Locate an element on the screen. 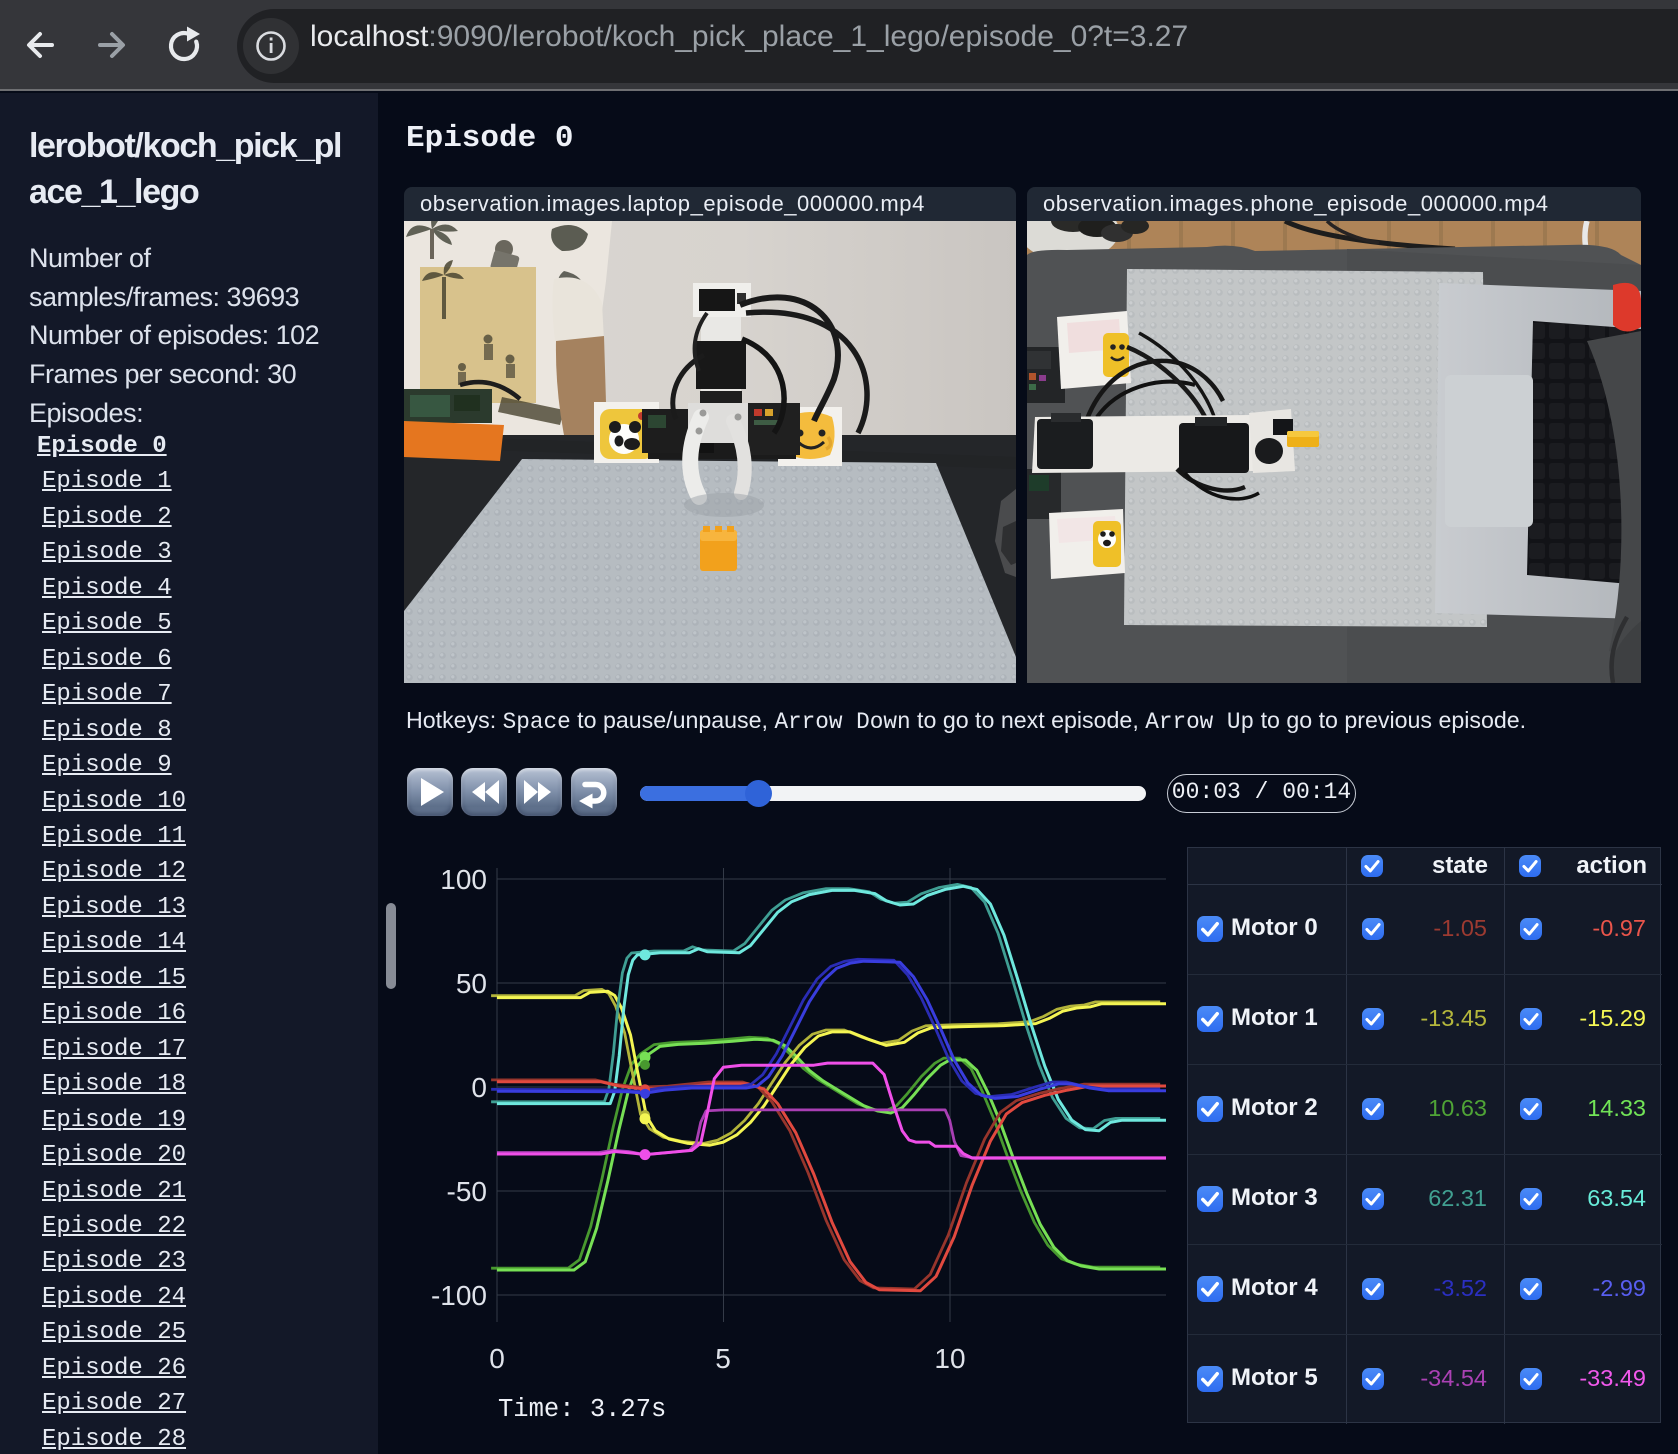  svg-text: -50 is located at coordinates (467, 1191).